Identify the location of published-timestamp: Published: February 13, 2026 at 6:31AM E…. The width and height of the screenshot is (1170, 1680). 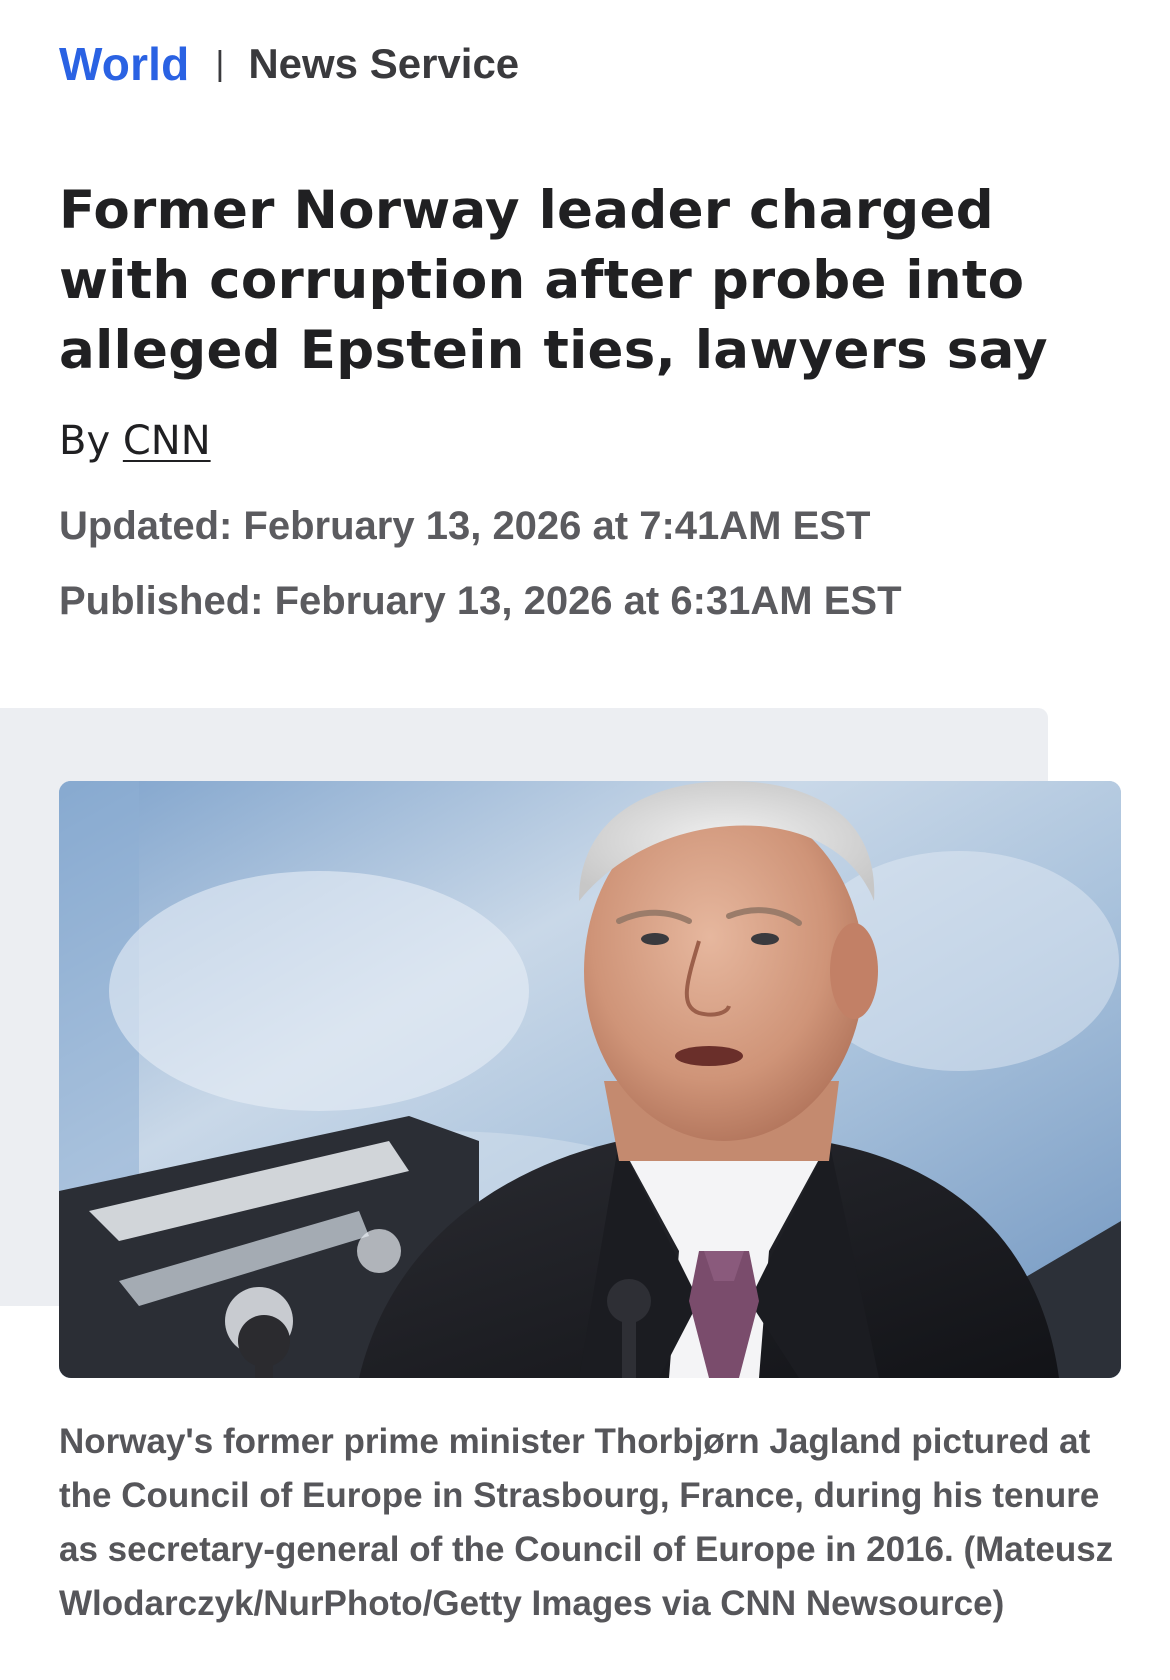
(480, 601).